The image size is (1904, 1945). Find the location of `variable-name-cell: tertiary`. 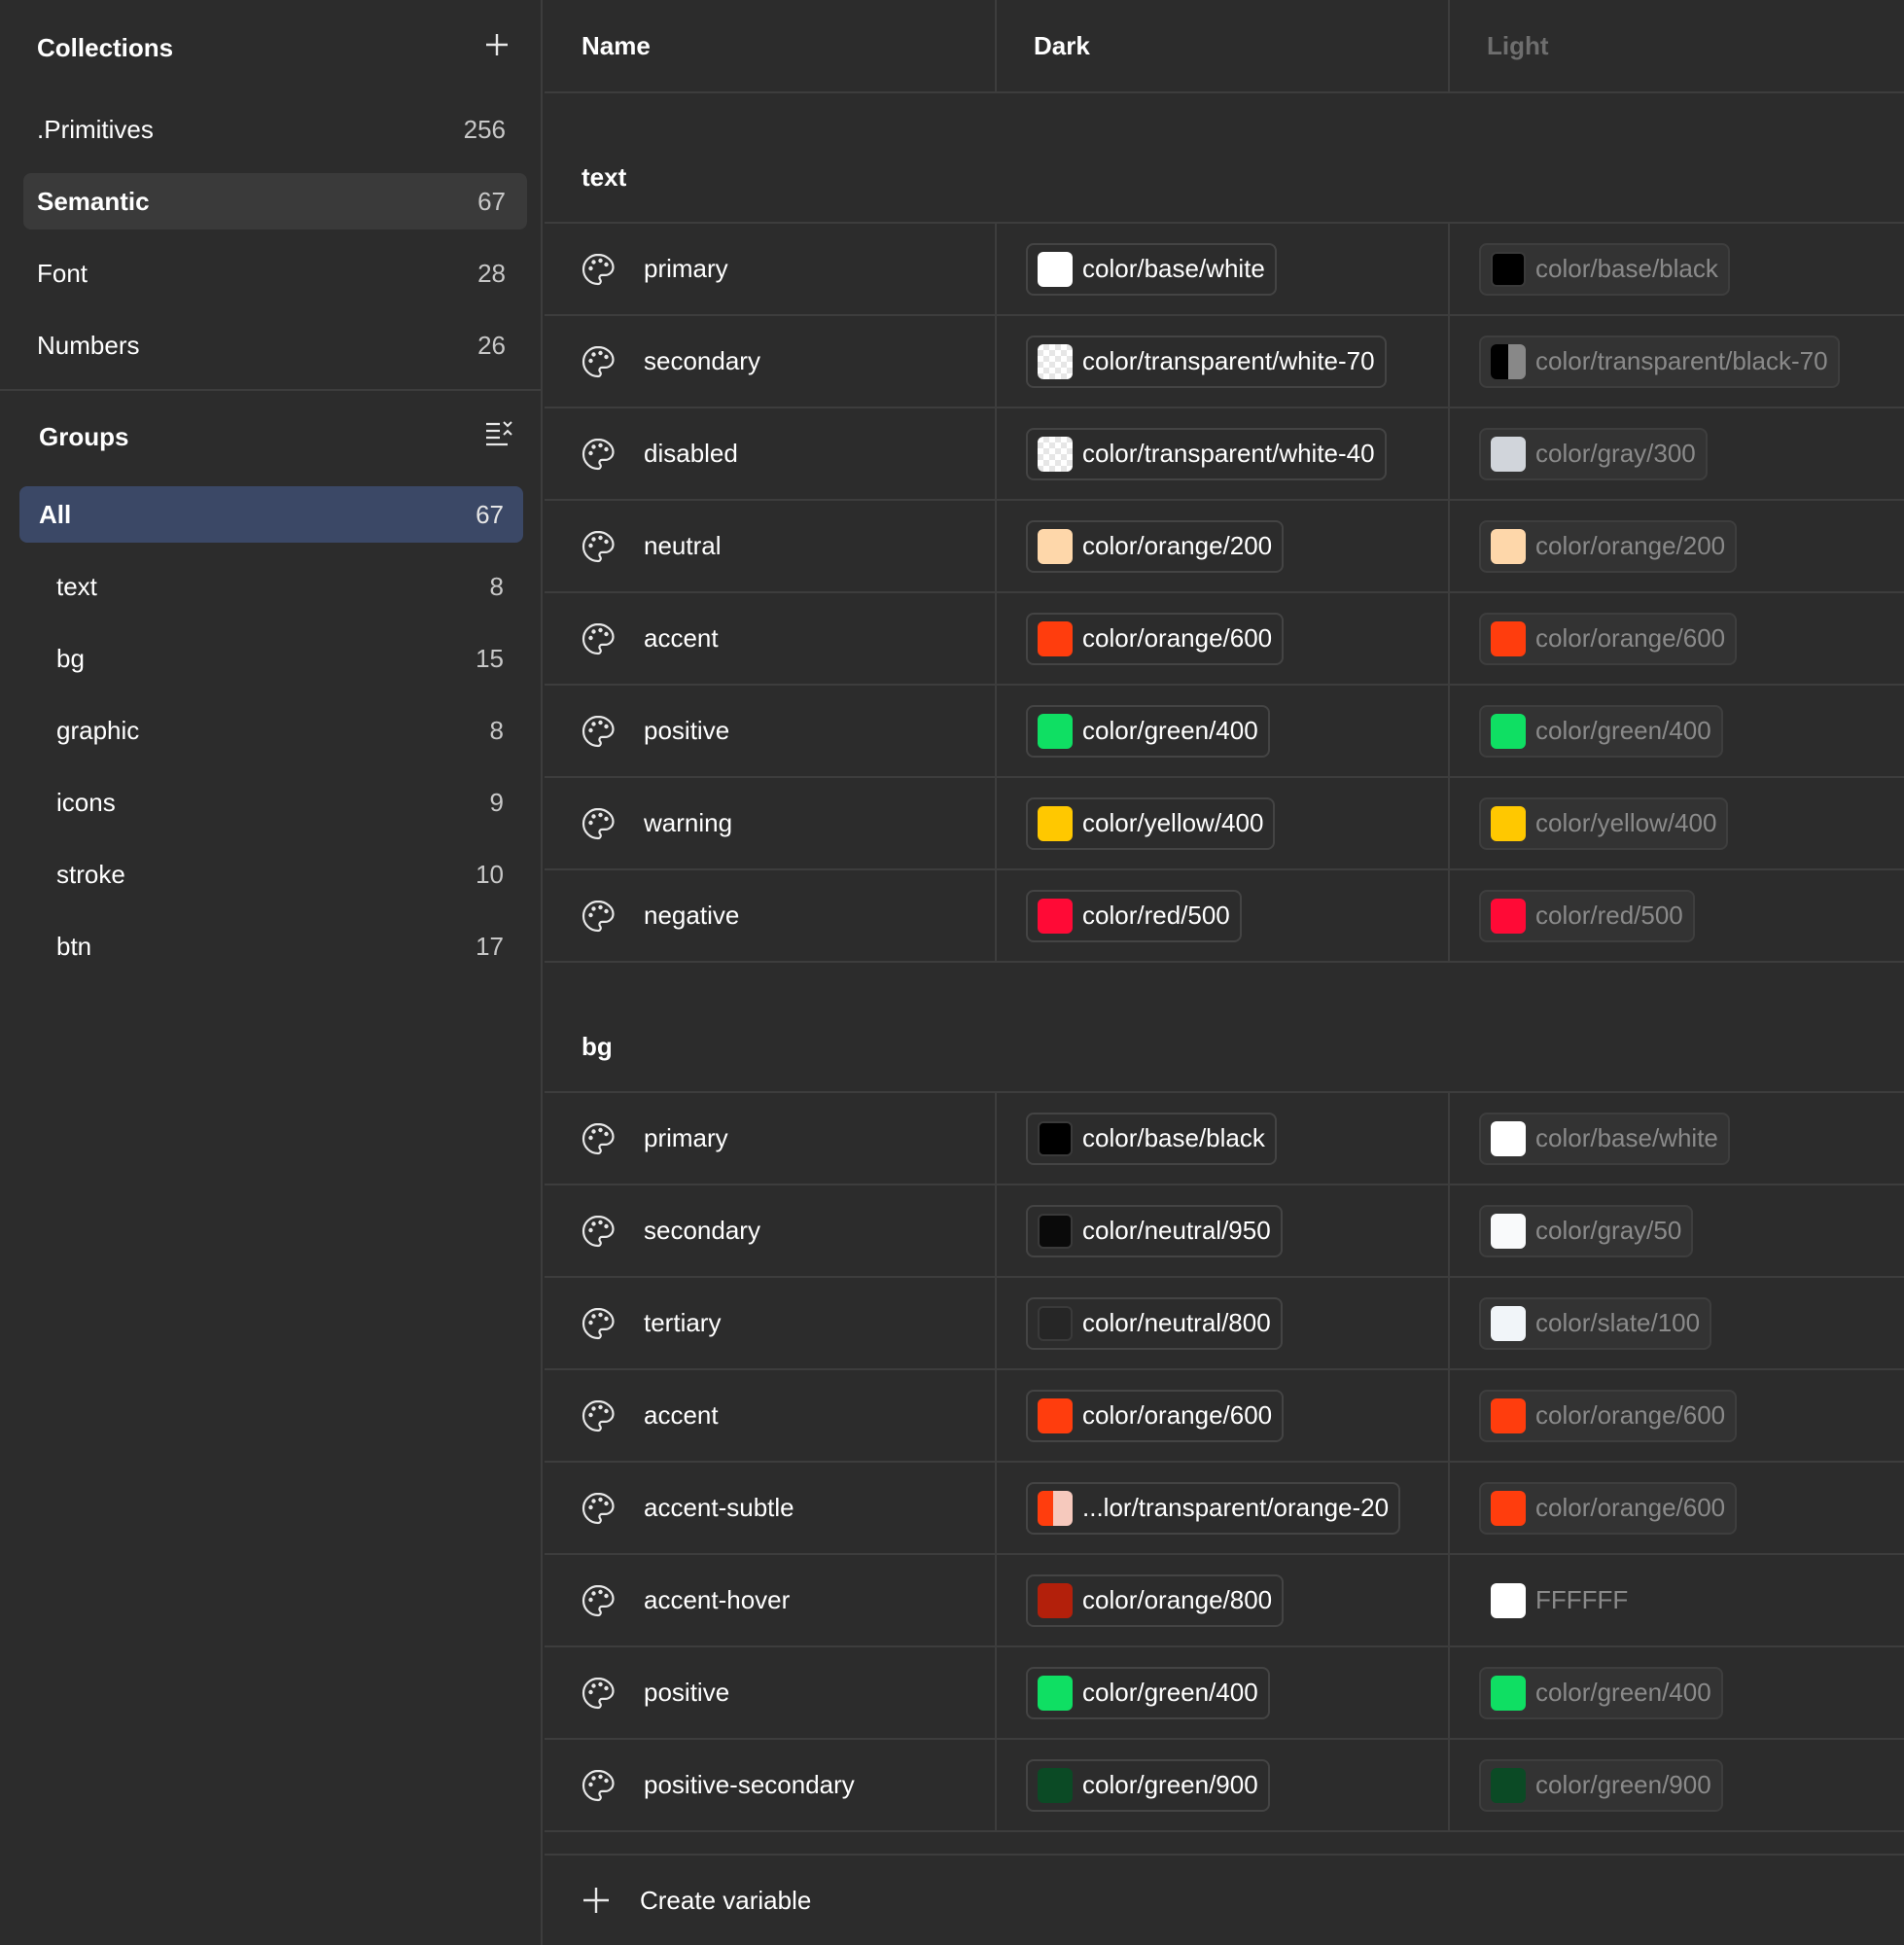

variable-name-cell: tertiary is located at coordinates (771, 1323).